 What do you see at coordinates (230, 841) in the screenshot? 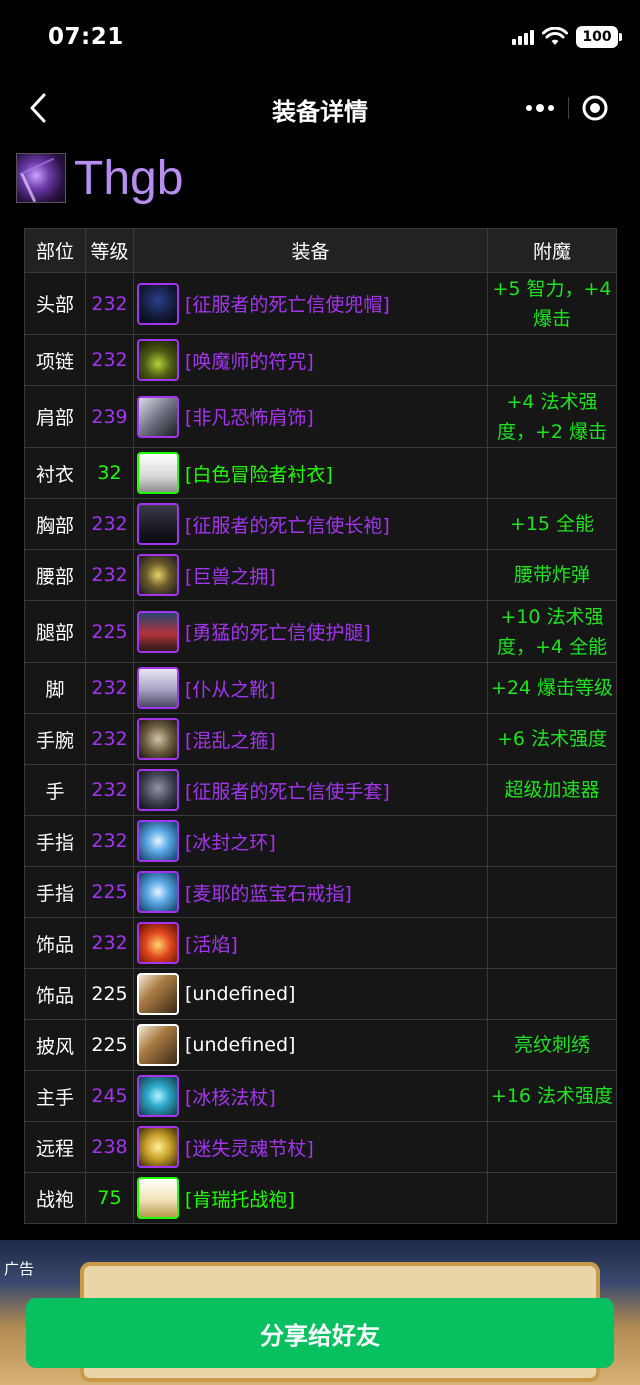
I see `item-name: [冰封之环]` at bounding box center [230, 841].